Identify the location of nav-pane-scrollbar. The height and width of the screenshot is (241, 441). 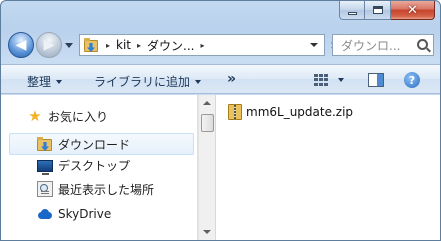
(206, 167).